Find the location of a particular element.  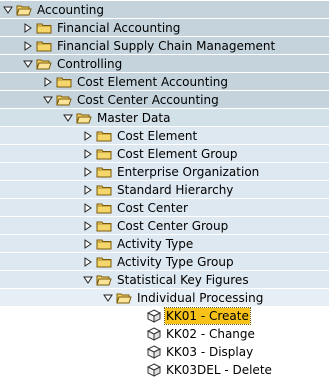

tree-node-enterprise-organization: Enterprise Organization is located at coordinates (164, 172).